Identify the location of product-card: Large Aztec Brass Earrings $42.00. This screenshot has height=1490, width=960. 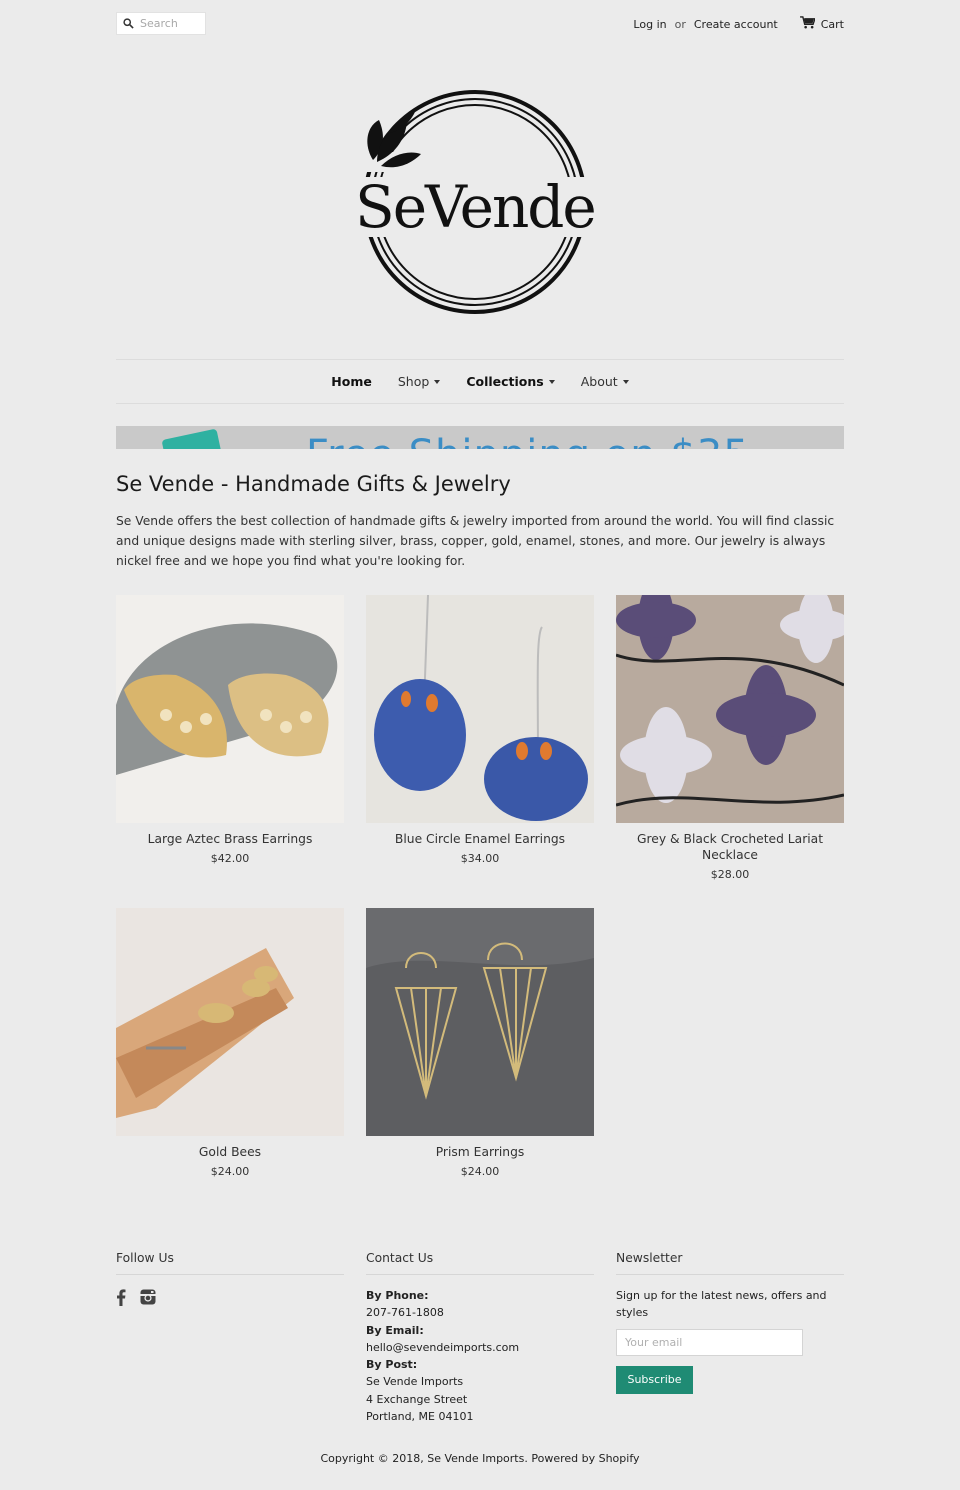
(230, 730).